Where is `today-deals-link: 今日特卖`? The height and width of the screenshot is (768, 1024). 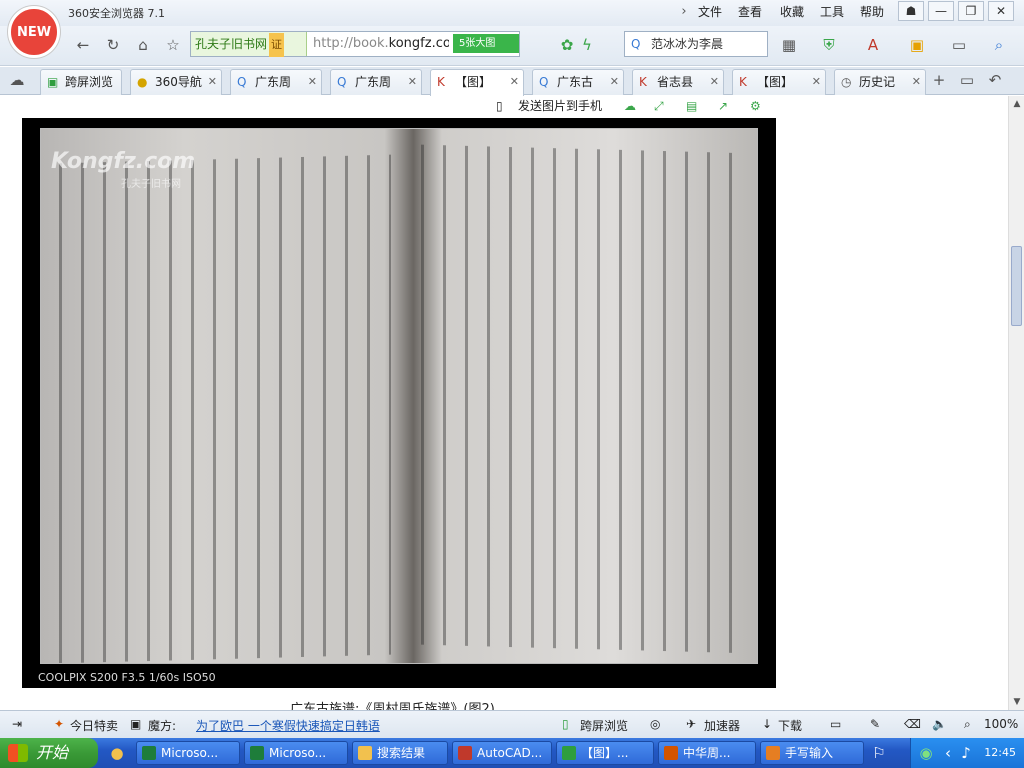 today-deals-link: 今日特卖 is located at coordinates (94, 725).